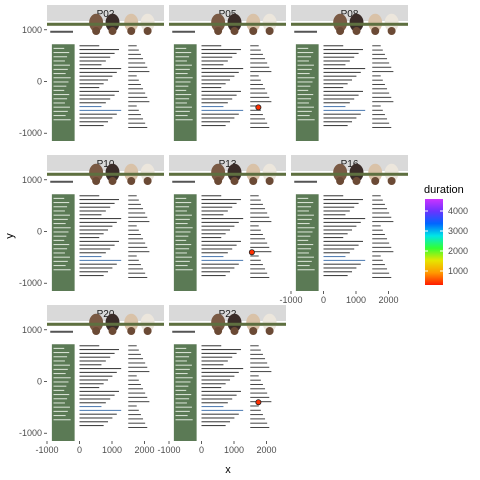 The image size is (480, 480). I want to click on hero-foliage, so click(105, 174).